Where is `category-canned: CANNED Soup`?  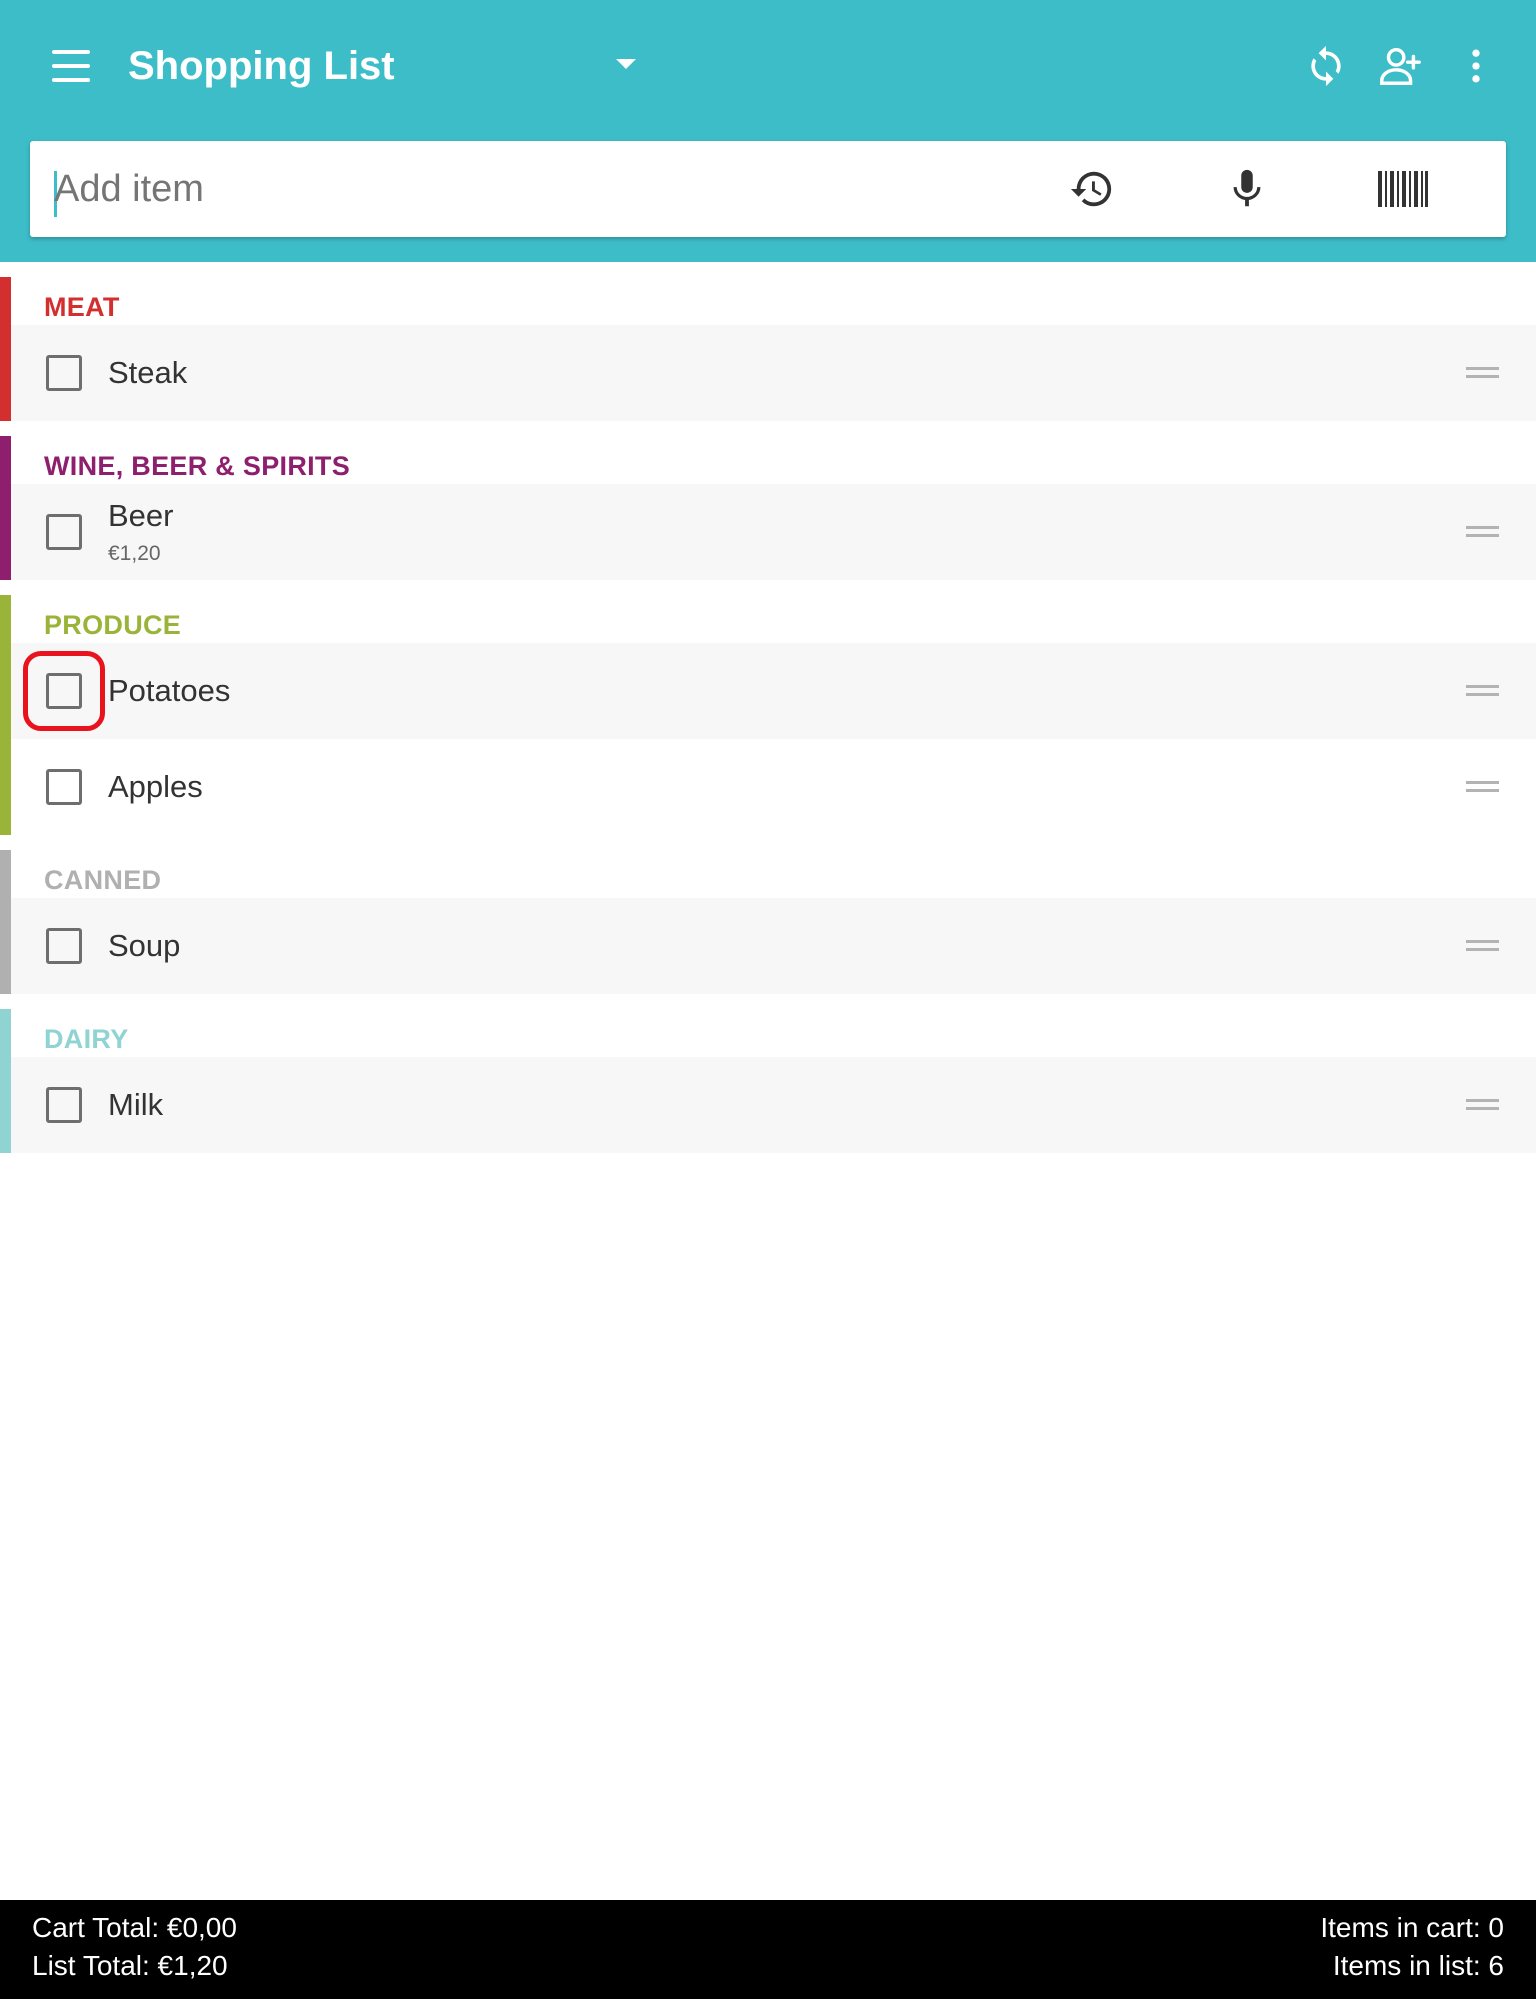 category-canned: CANNED Soup is located at coordinates (768, 914).